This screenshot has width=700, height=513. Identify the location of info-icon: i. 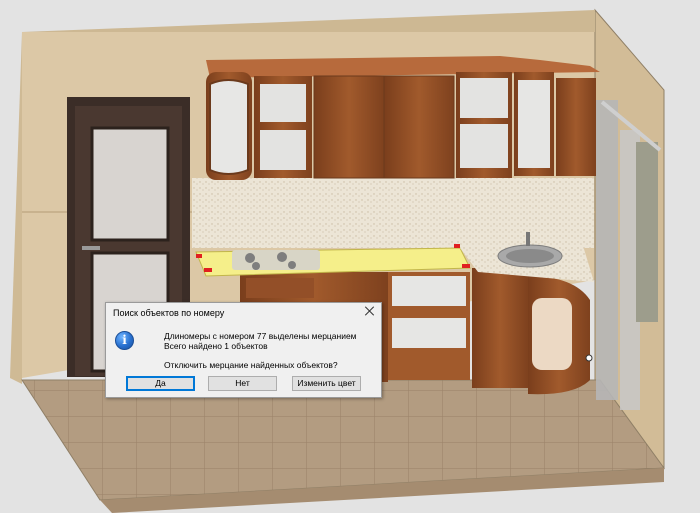
(124, 340).